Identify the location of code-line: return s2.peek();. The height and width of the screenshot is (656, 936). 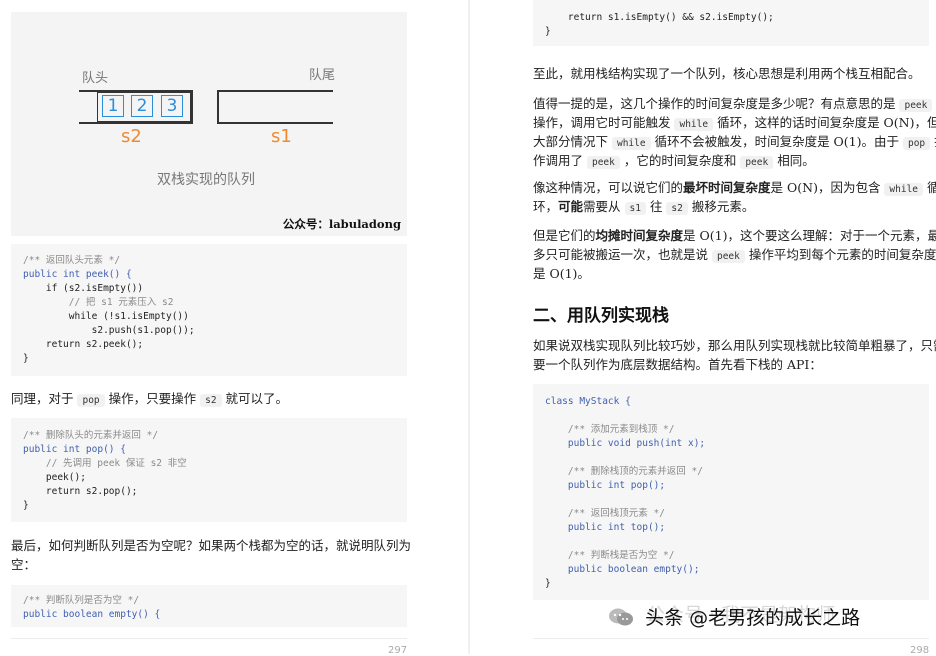
(83, 344).